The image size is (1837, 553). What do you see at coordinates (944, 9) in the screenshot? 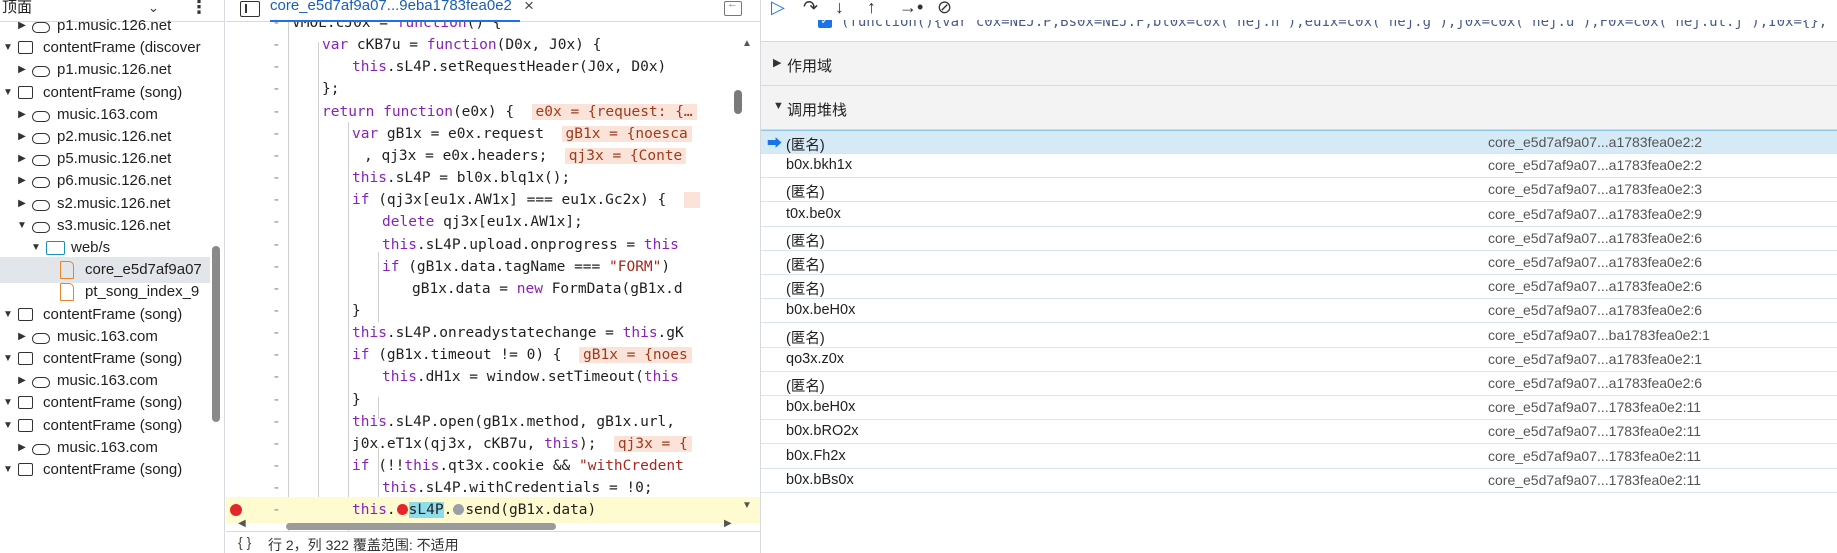
I see `deactivate-breakpoints-icon: ⊘` at bounding box center [944, 9].